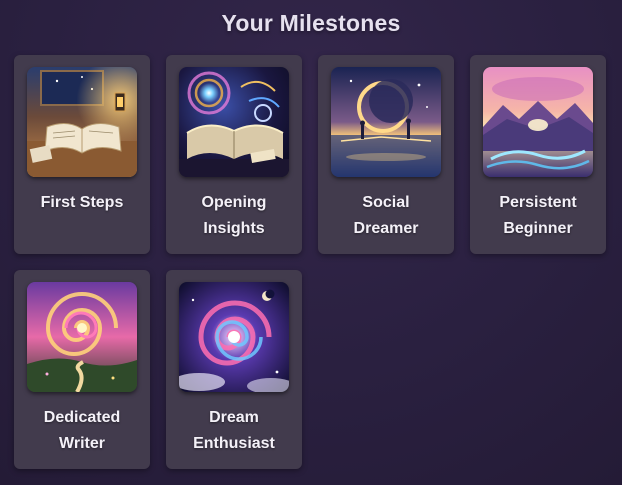 The image size is (622, 485). Describe the element at coordinates (538, 215) in the screenshot. I see `milestone-label: Persistent Beginner` at that location.